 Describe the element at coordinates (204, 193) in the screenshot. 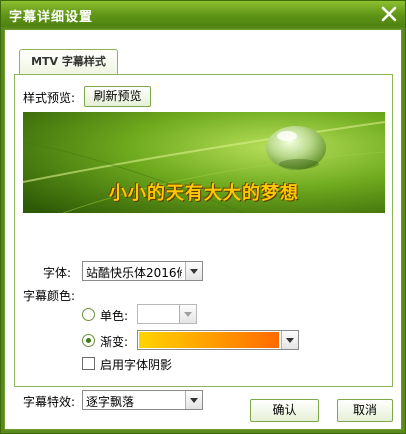

I see `preview-sample-text: 小小的天有大大的梦想` at that location.